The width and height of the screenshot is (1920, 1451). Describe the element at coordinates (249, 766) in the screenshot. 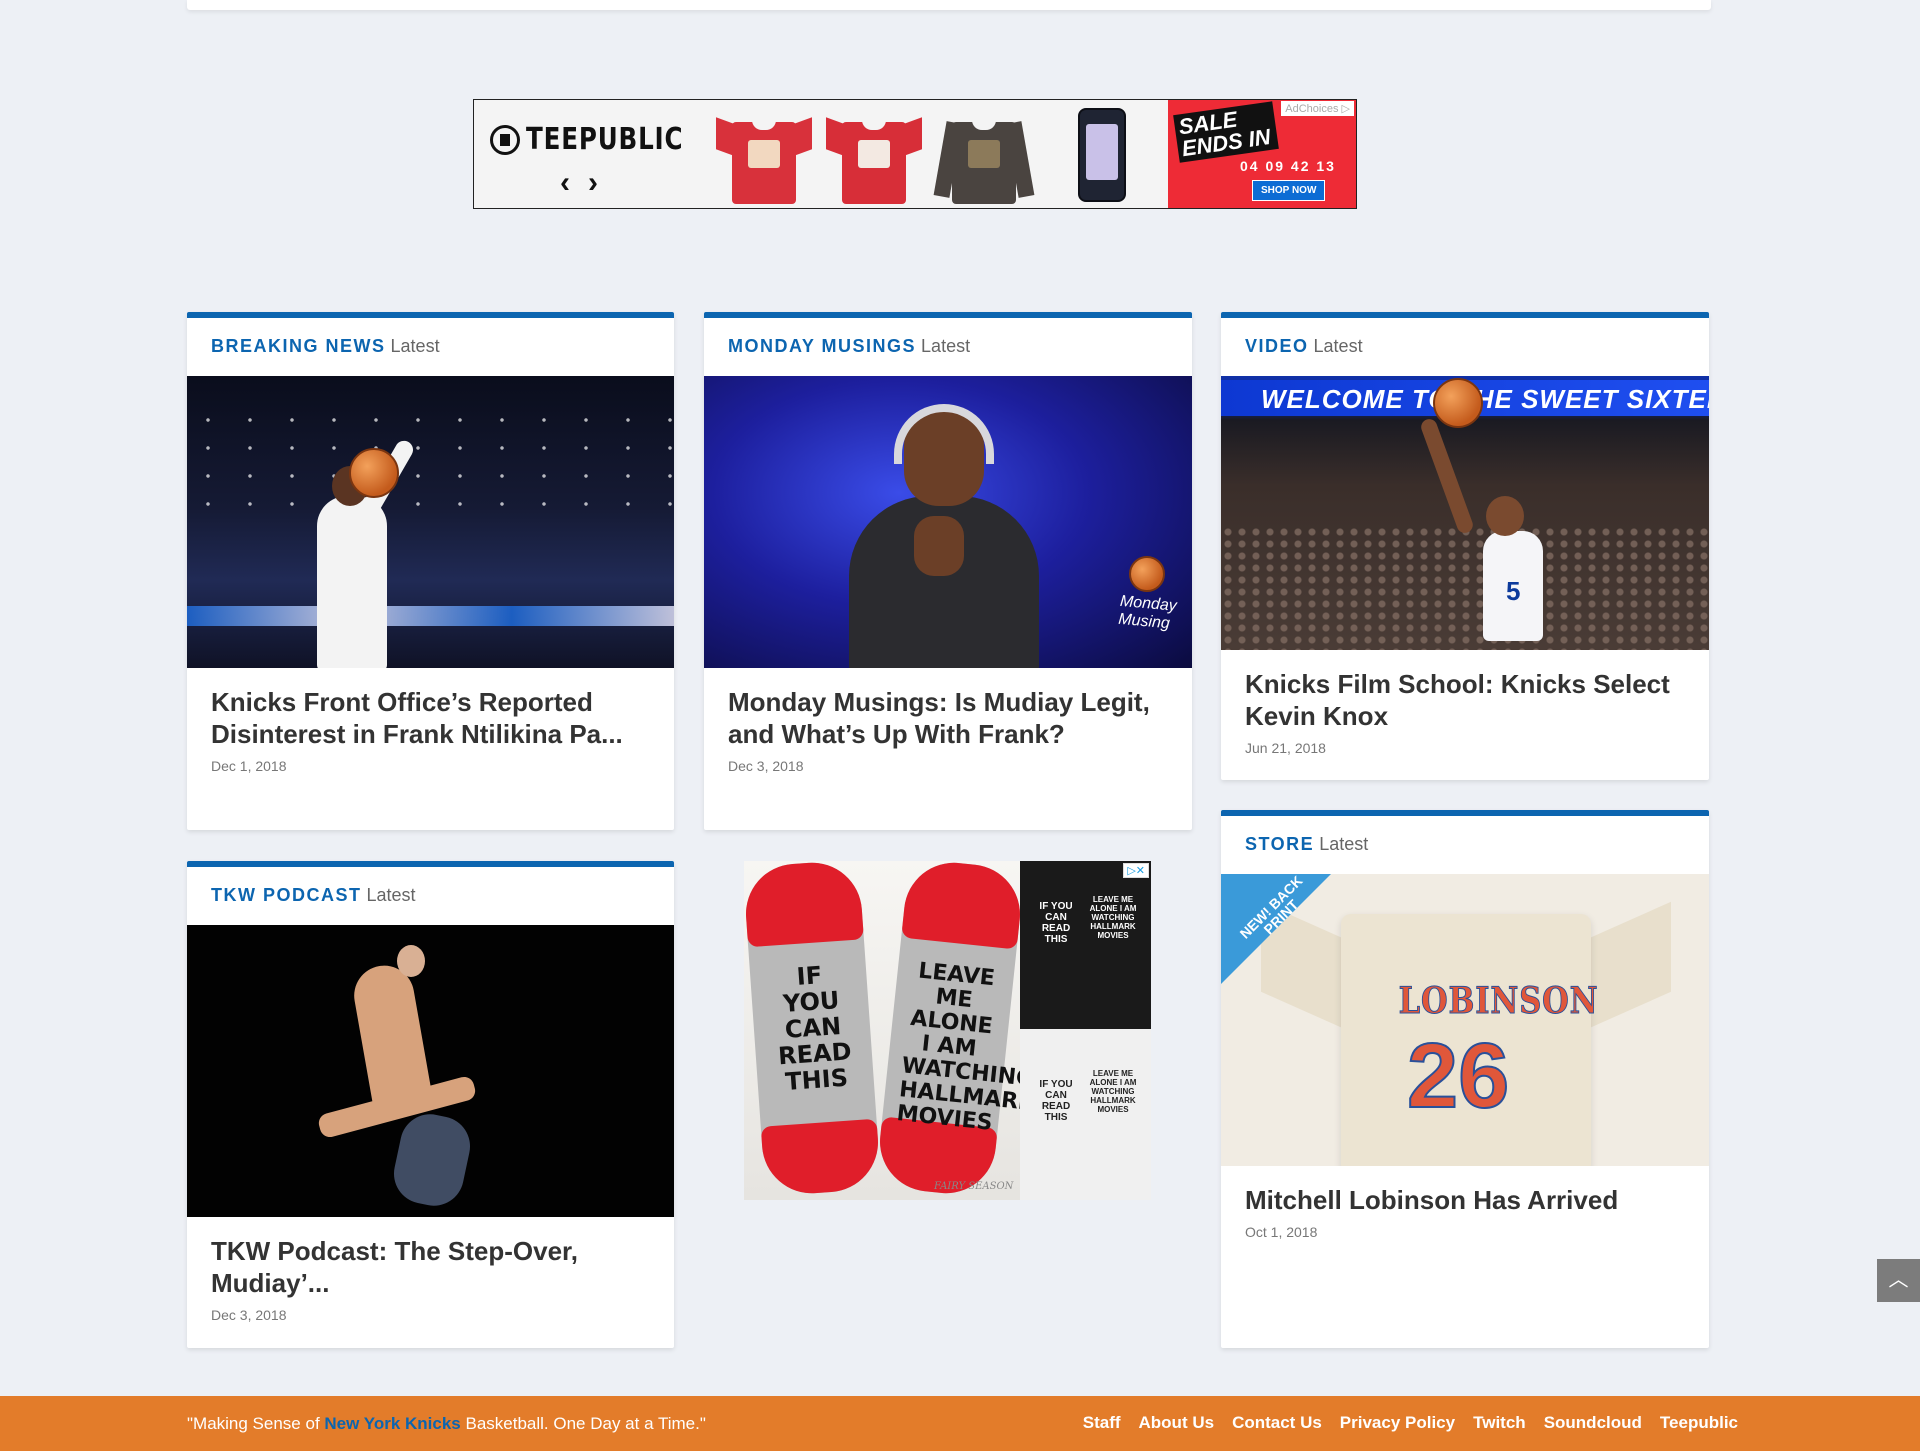

I see `card-date: Dec 1, 2018` at that location.